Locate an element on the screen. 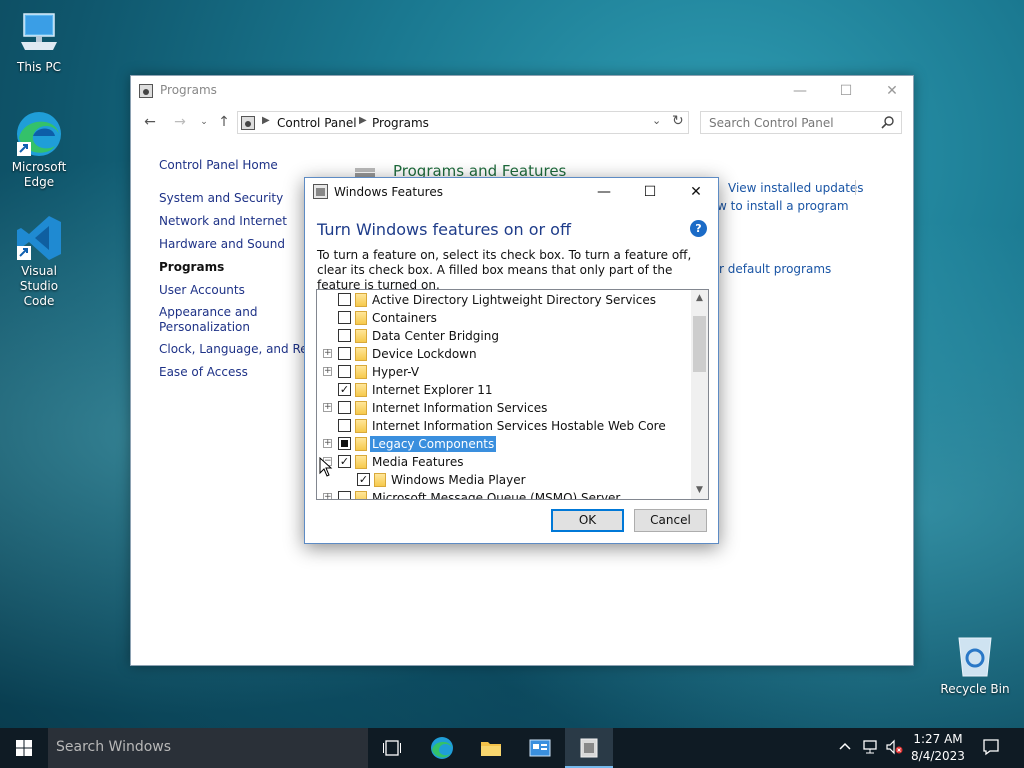 Image resolution: width=1024 pixels, height=768 pixels. feature-label: Containers is located at coordinates (404, 318).